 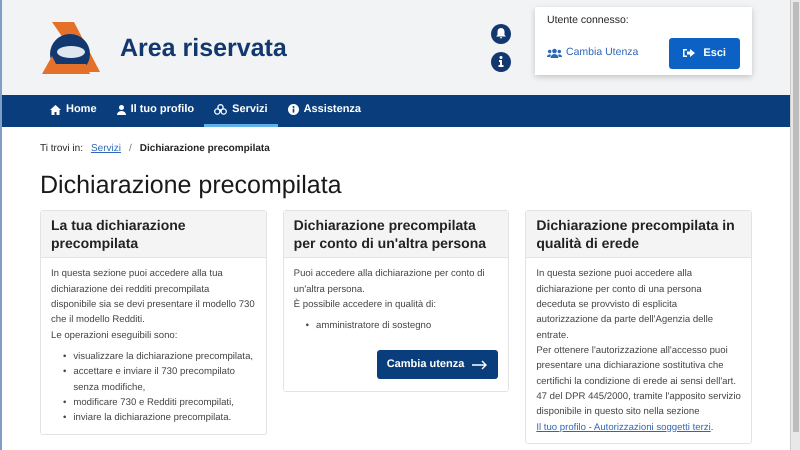 What do you see at coordinates (191, 185) in the screenshot?
I see `page-title: Dichiarazione precompilata` at bounding box center [191, 185].